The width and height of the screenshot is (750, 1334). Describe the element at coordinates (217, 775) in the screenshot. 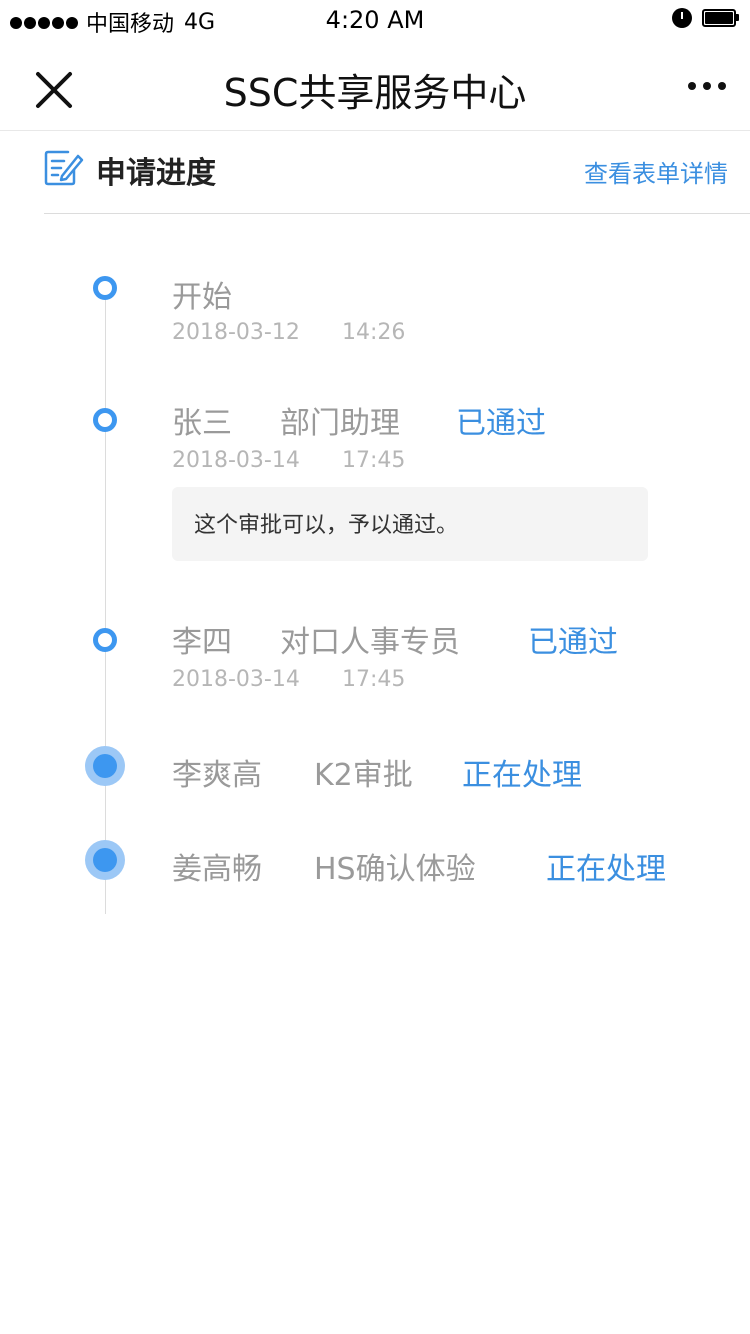

I see `step-name: 李爽高` at that location.